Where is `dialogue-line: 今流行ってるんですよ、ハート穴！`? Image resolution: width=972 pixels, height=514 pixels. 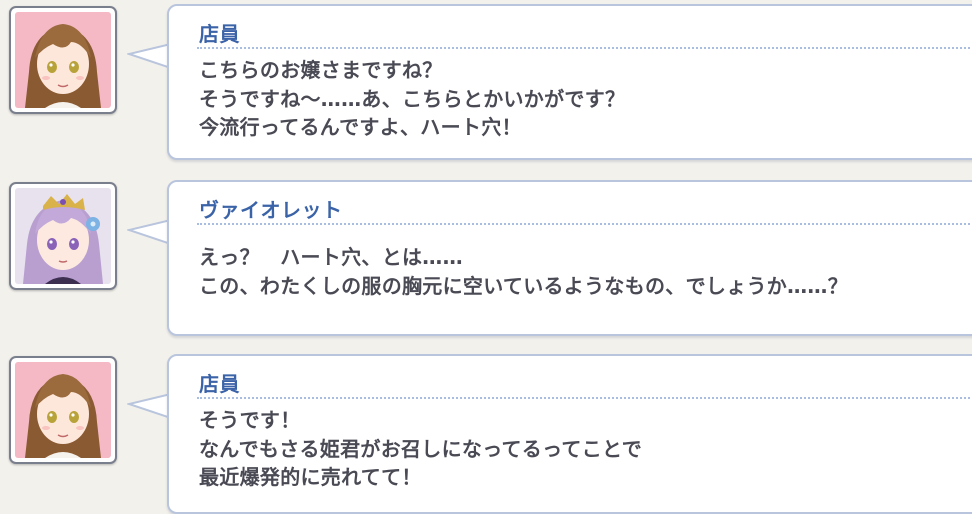
dialogue-line: 今流行ってるんですよ、ハート穴！ is located at coordinates (360, 127).